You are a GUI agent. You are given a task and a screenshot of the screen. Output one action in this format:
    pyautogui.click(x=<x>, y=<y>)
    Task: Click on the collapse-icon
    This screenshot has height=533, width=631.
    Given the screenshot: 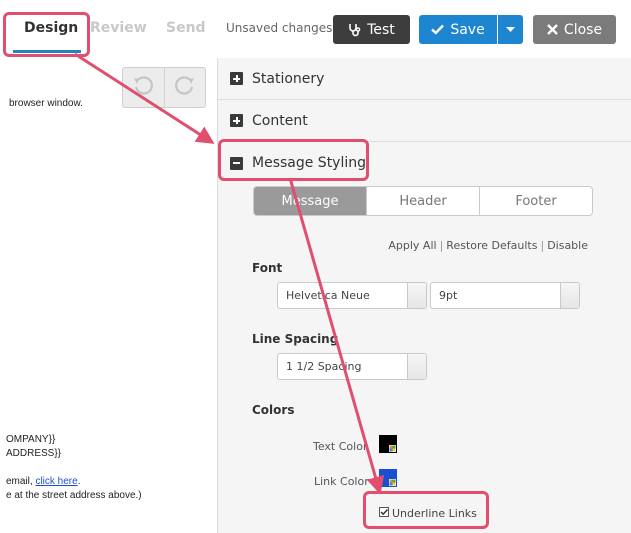 What is the action you would take?
    pyautogui.click(x=236, y=163)
    